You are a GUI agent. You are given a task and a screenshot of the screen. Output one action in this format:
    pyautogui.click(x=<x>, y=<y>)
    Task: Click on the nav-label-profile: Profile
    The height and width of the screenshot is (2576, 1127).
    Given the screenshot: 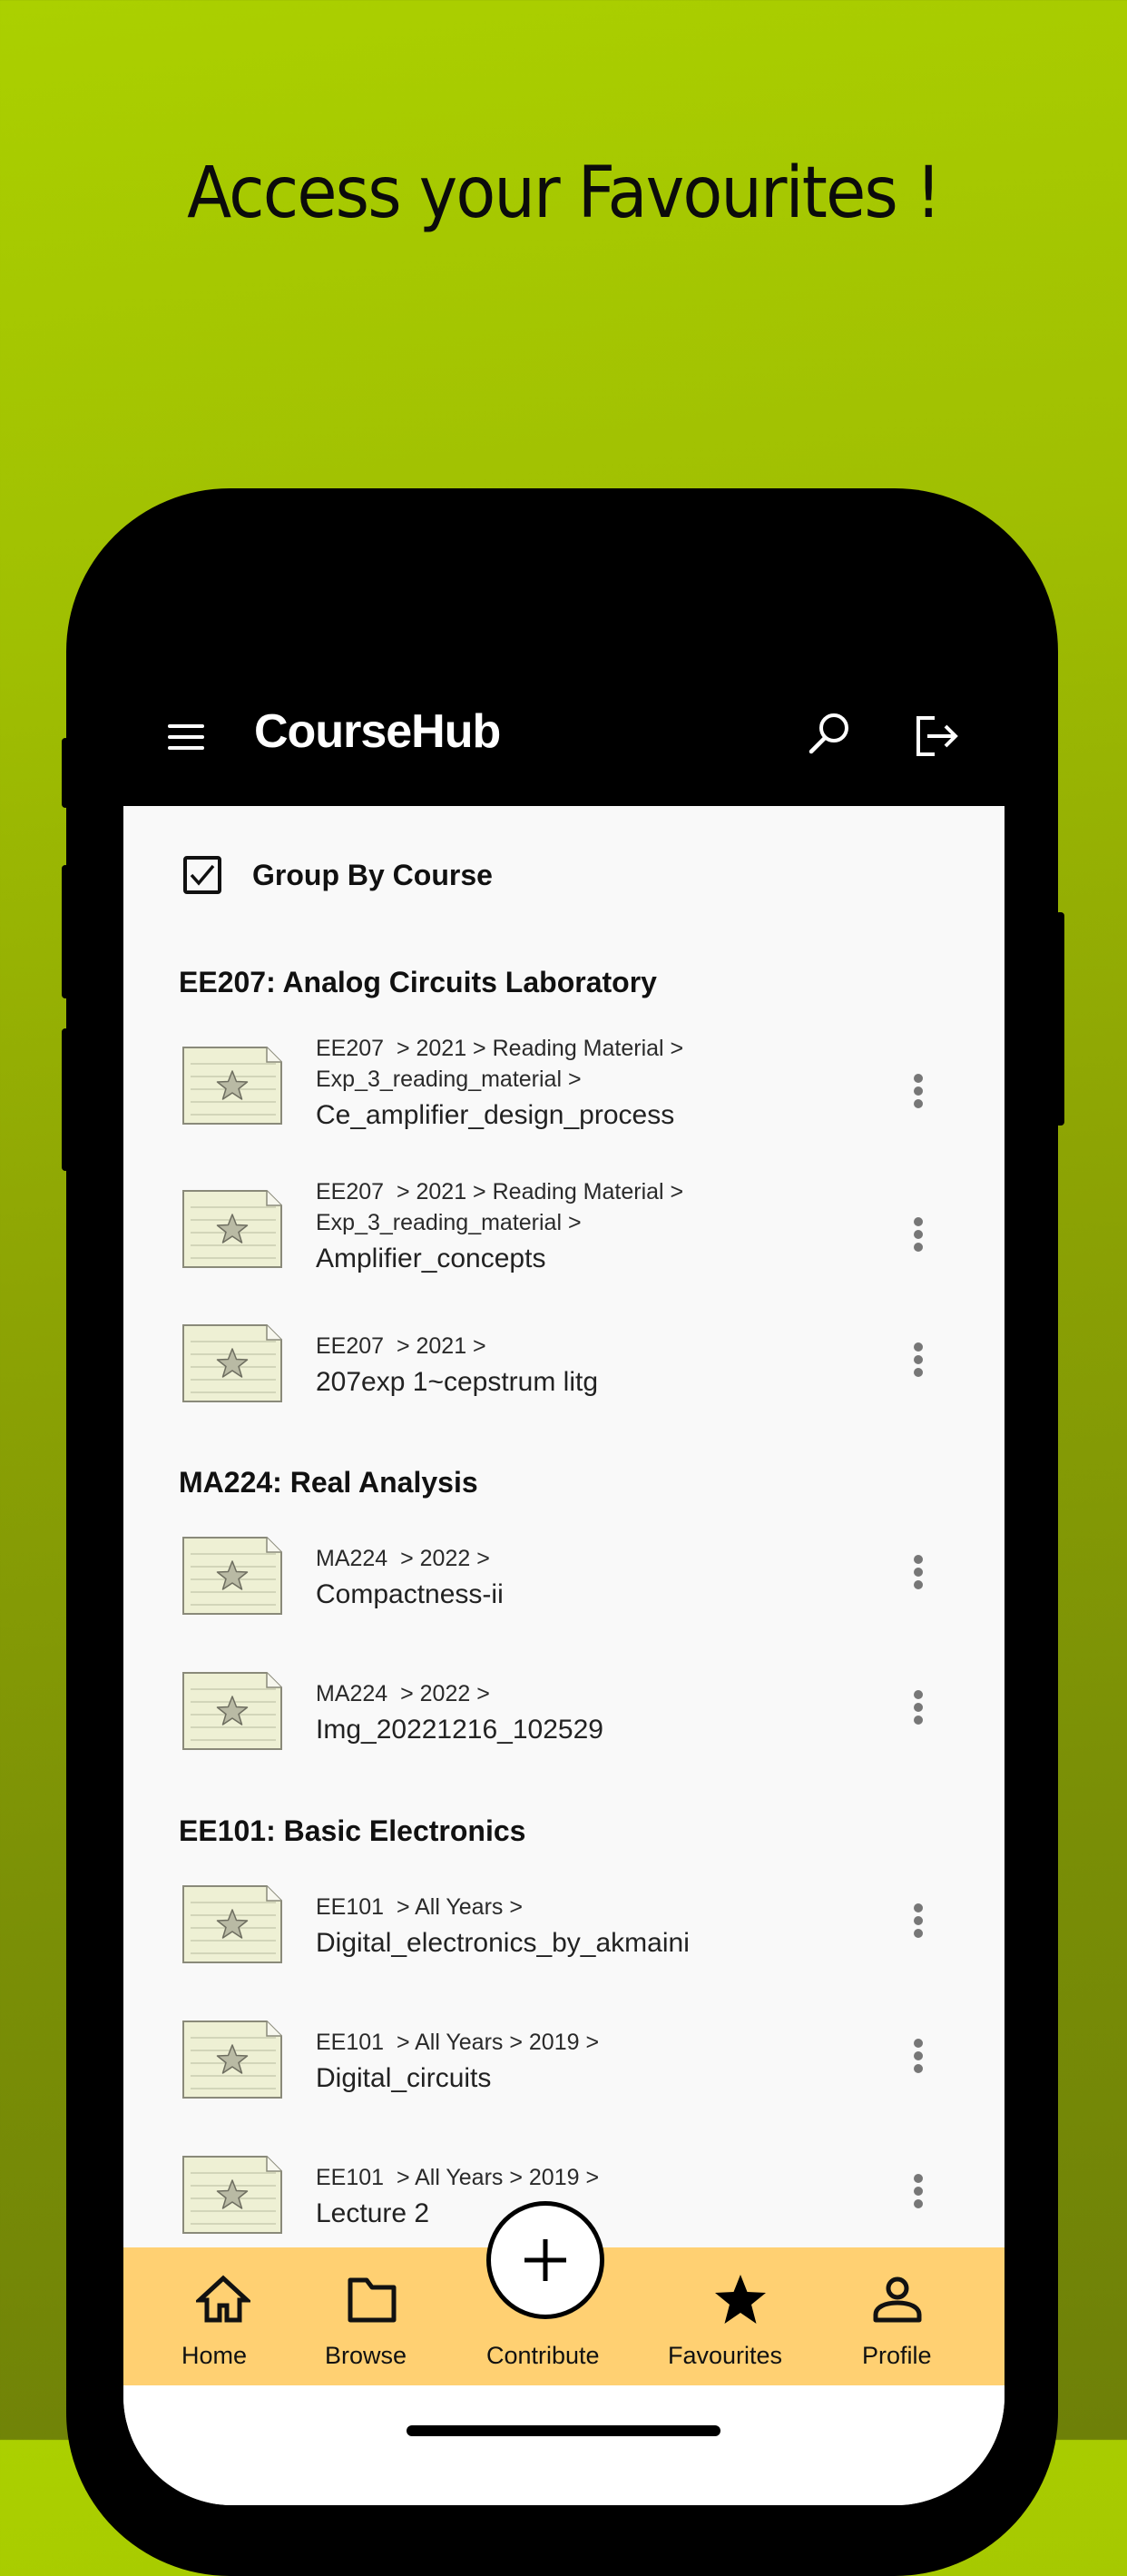 What is the action you would take?
    pyautogui.click(x=897, y=2355)
    